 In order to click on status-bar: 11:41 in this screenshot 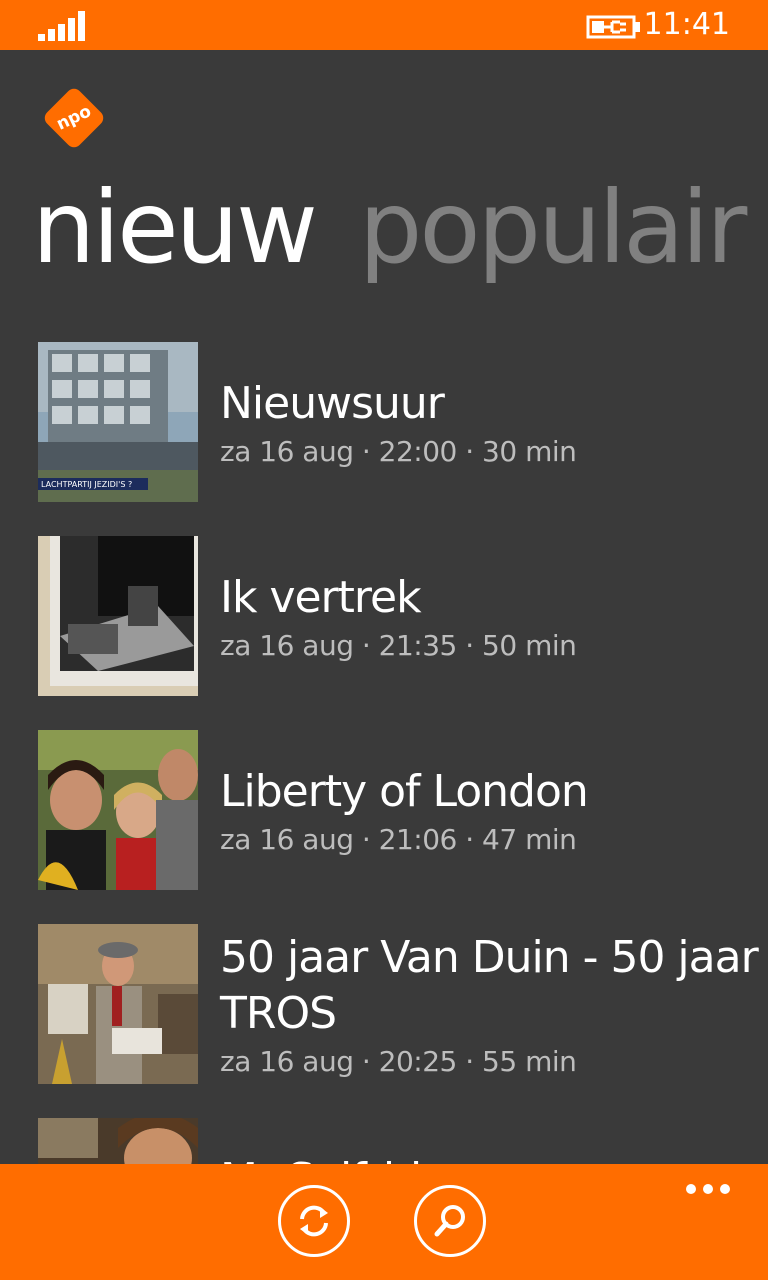, I will do `click(384, 25)`.